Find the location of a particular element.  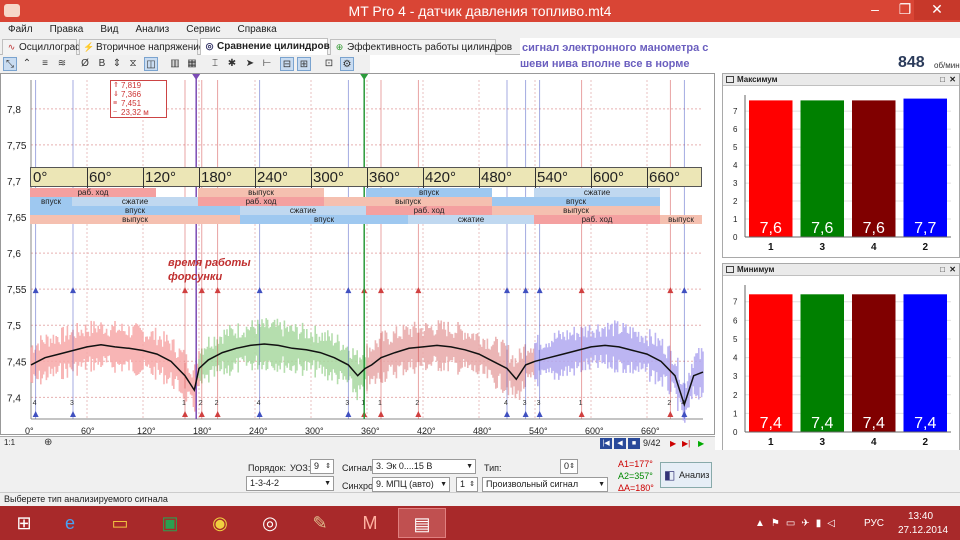

motor-tester-icon: M is located at coordinates (370, 523).